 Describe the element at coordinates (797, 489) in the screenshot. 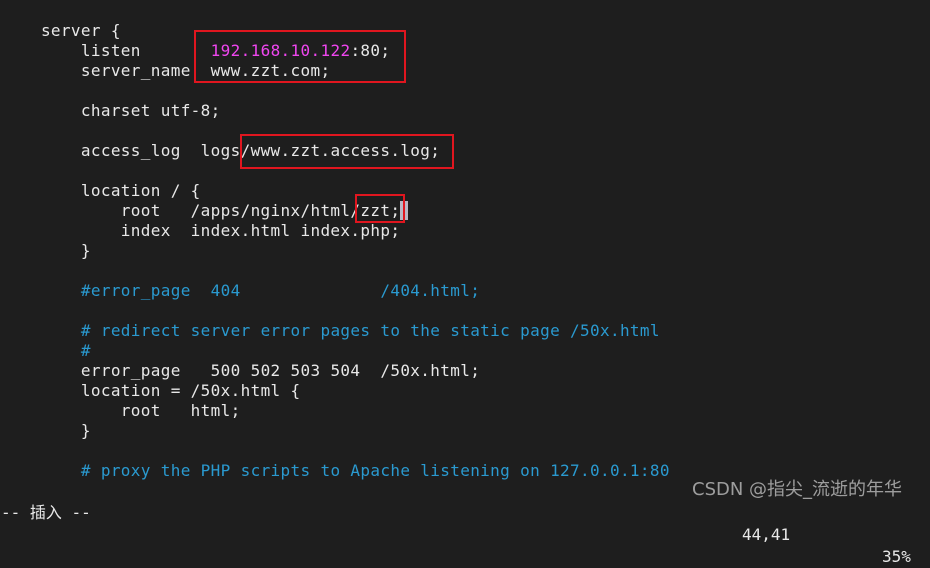

I see `watermark: CSDN @指尖_流逝的年华` at that location.